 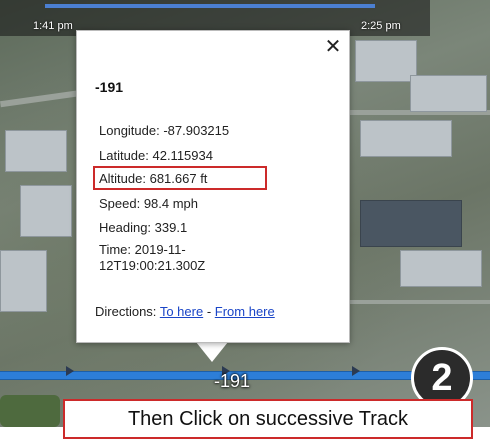 What do you see at coordinates (142, 249) in the screenshot?
I see `time-value-line1: Time: 2019-11-` at bounding box center [142, 249].